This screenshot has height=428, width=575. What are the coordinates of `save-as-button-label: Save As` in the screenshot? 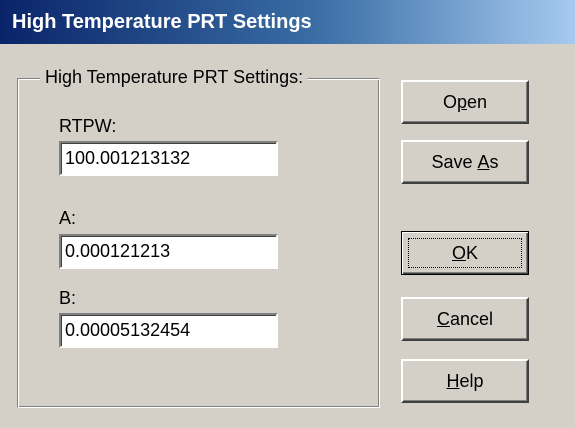 It's located at (465, 162).